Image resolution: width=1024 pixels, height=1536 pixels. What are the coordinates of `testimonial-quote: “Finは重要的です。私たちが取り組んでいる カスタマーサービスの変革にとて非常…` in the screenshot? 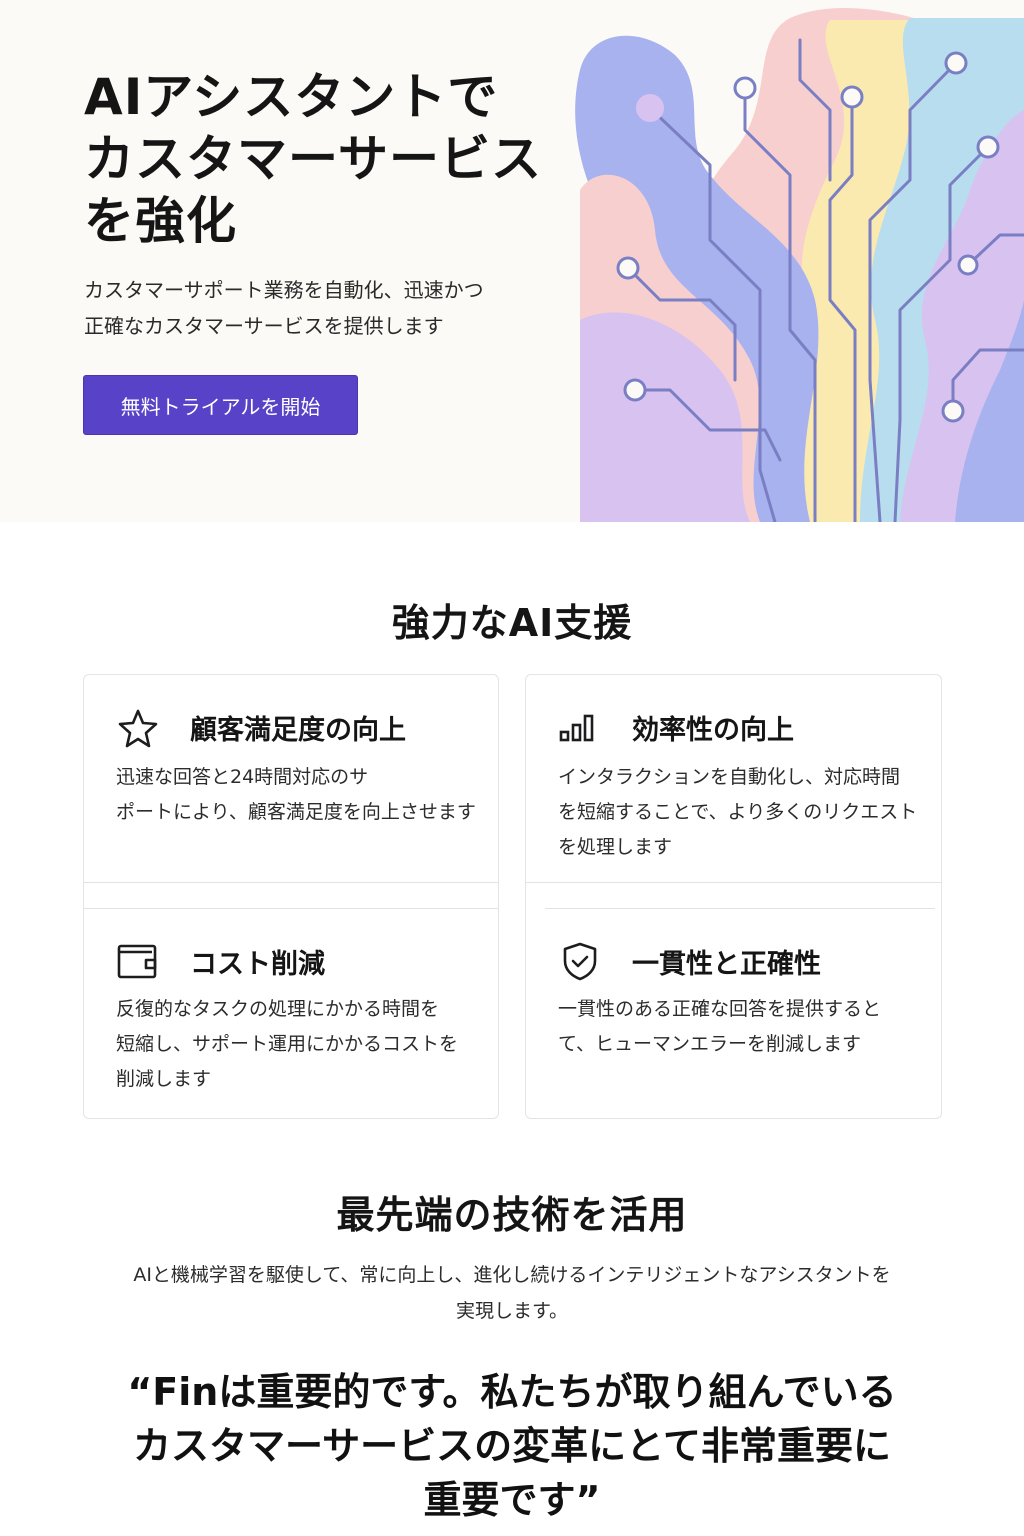 It's located at (512, 1446).